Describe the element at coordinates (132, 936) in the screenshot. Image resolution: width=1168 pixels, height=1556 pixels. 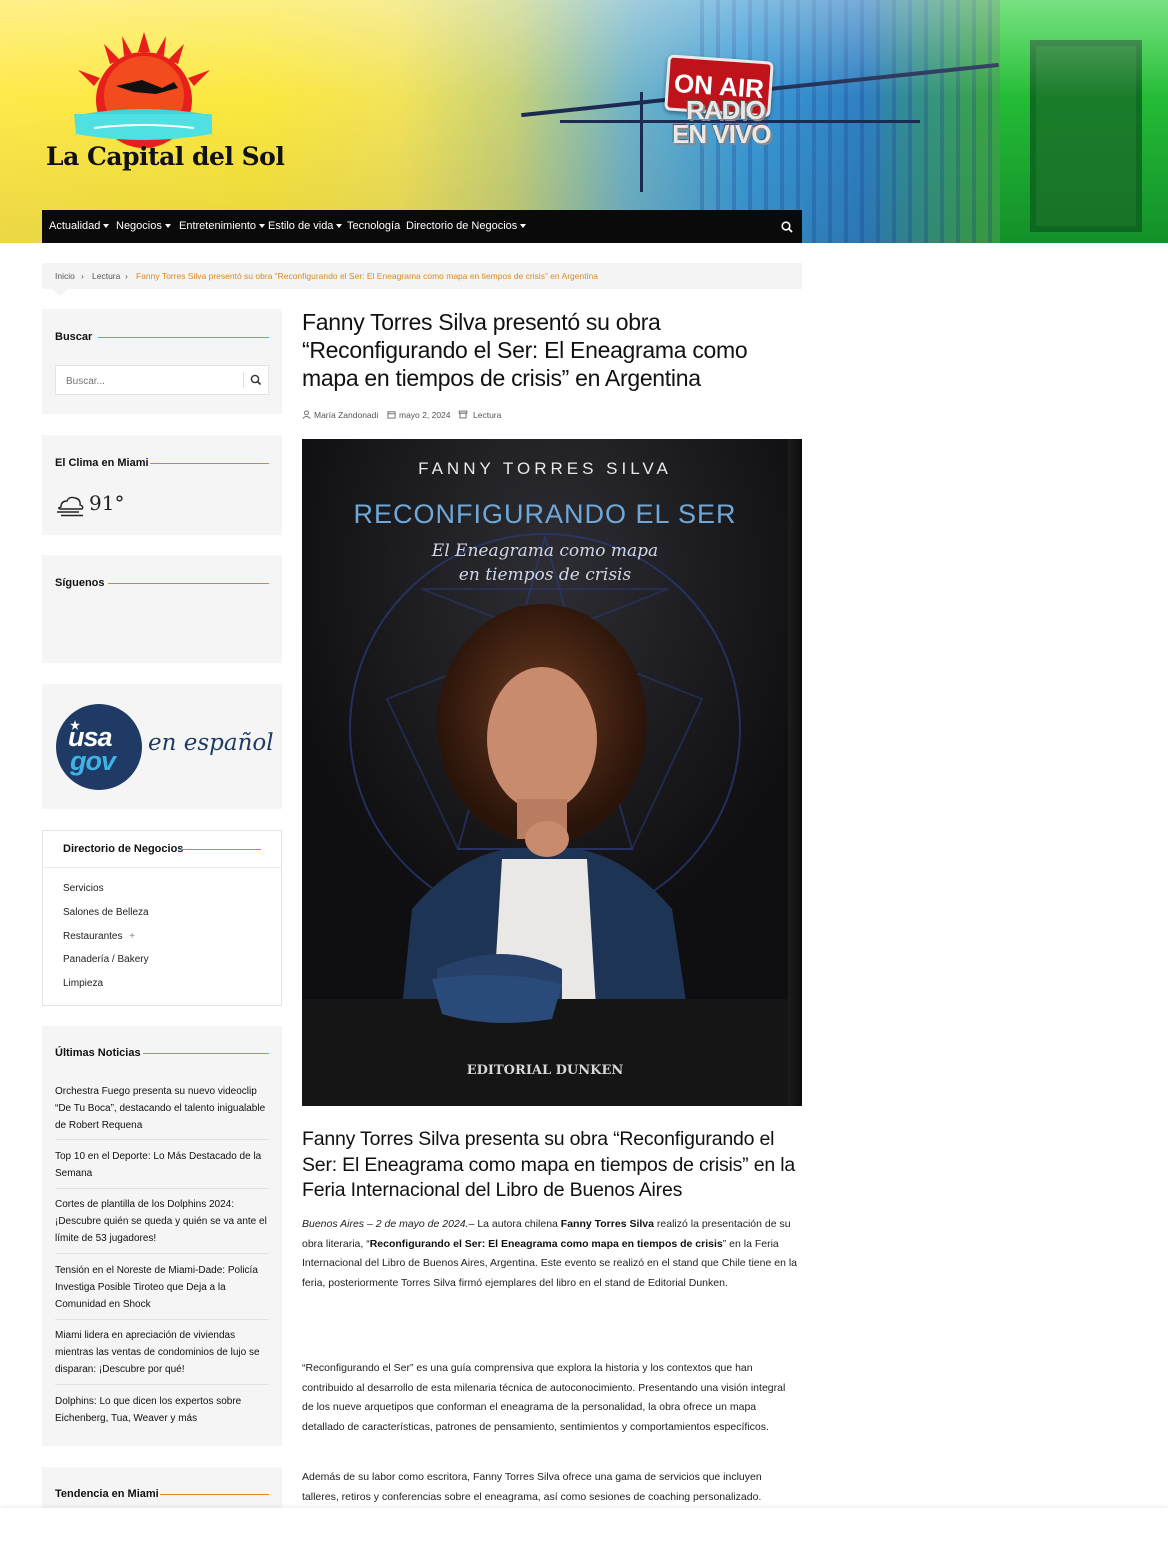
I see `expand-icon: +` at that location.